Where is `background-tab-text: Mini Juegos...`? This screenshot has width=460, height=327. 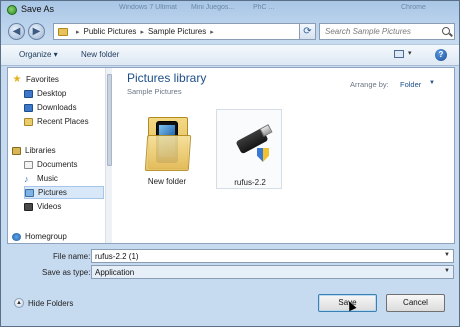 background-tab-text: Mini Juegos... is located at coordinates (213, 7).